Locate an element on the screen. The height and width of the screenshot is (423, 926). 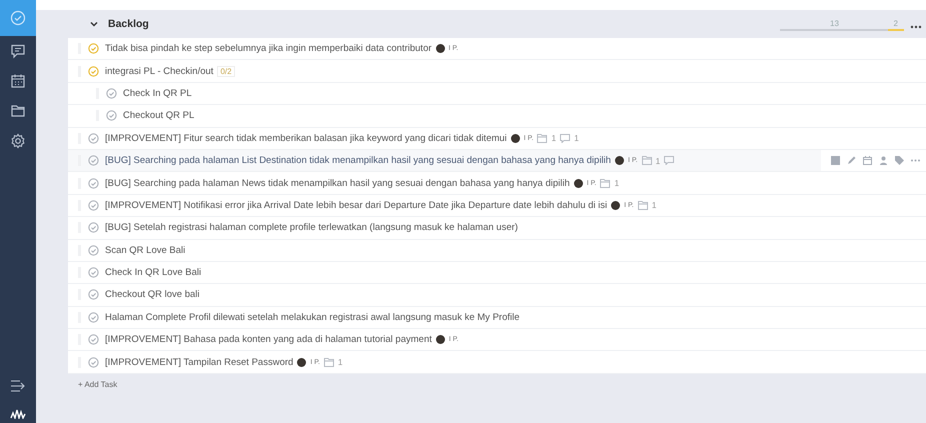
task-title: [IMPROVEMENT] Fitur search tidak memberikan balasan jika keyword yang dicari tidak ditemui is located at coordinates (306, 138).